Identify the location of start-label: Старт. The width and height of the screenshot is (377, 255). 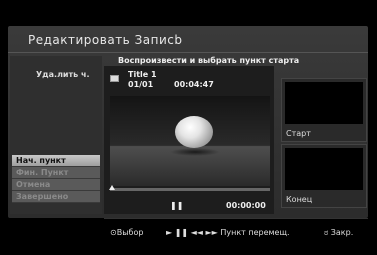
(298, 133).